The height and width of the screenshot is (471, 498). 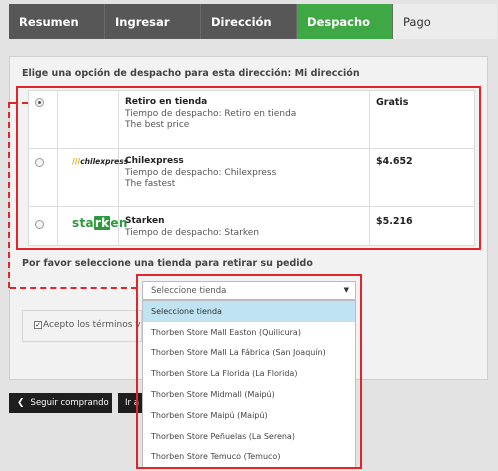 What do you see at coordinates (241, 21) in the screenshot?
I see `tab-label: Dirección` at bounding box center [241, 21].